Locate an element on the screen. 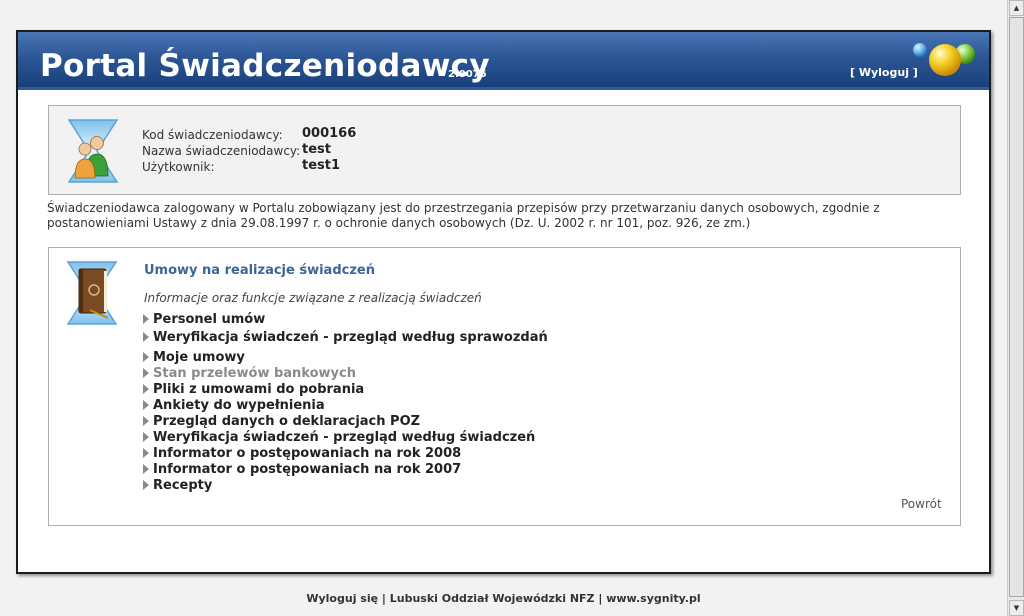 The width and height of the screenshot is (1024, 616). user-label: Użytkownik: is located at coordinates (178, 167).